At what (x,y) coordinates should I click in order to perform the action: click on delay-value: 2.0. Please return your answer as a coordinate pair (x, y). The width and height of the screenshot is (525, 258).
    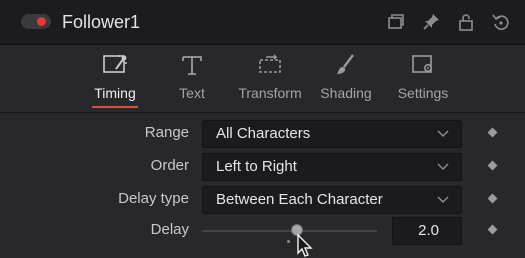
    Looking at the image, I should click on (428, 230).